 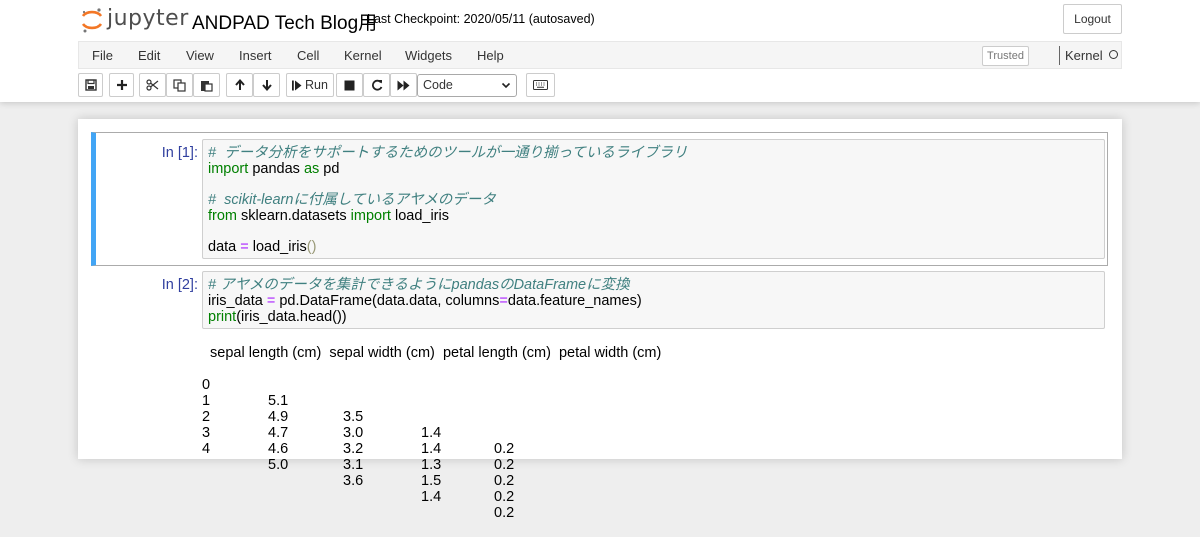 What do you see at coordinates (284, 21) in the screenshot?
I see `notebook-title: ANDPAD Tech Blog用` at bounding box center [284, 21].